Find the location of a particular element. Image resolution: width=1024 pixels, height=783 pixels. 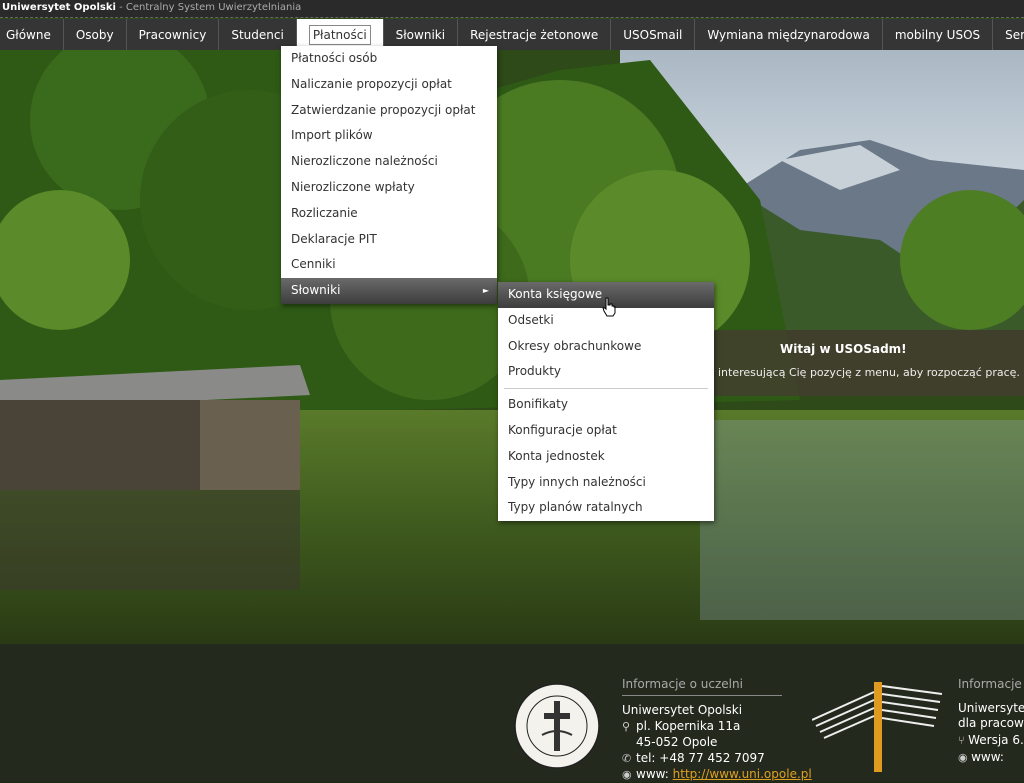

submenu-item-bonifikaty: Bonifikaty is located at coordinates (606, 405).